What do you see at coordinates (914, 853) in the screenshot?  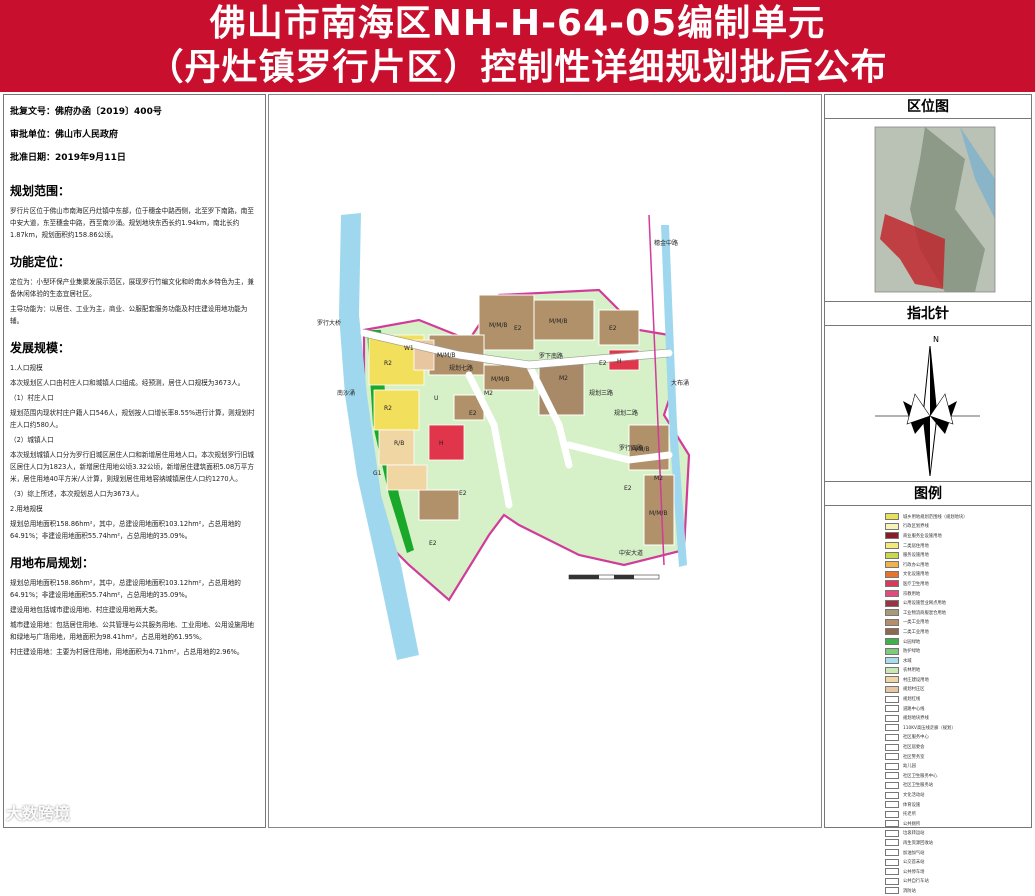 I see `legend-label: 加油加气站` at bounding box center [914, 853].